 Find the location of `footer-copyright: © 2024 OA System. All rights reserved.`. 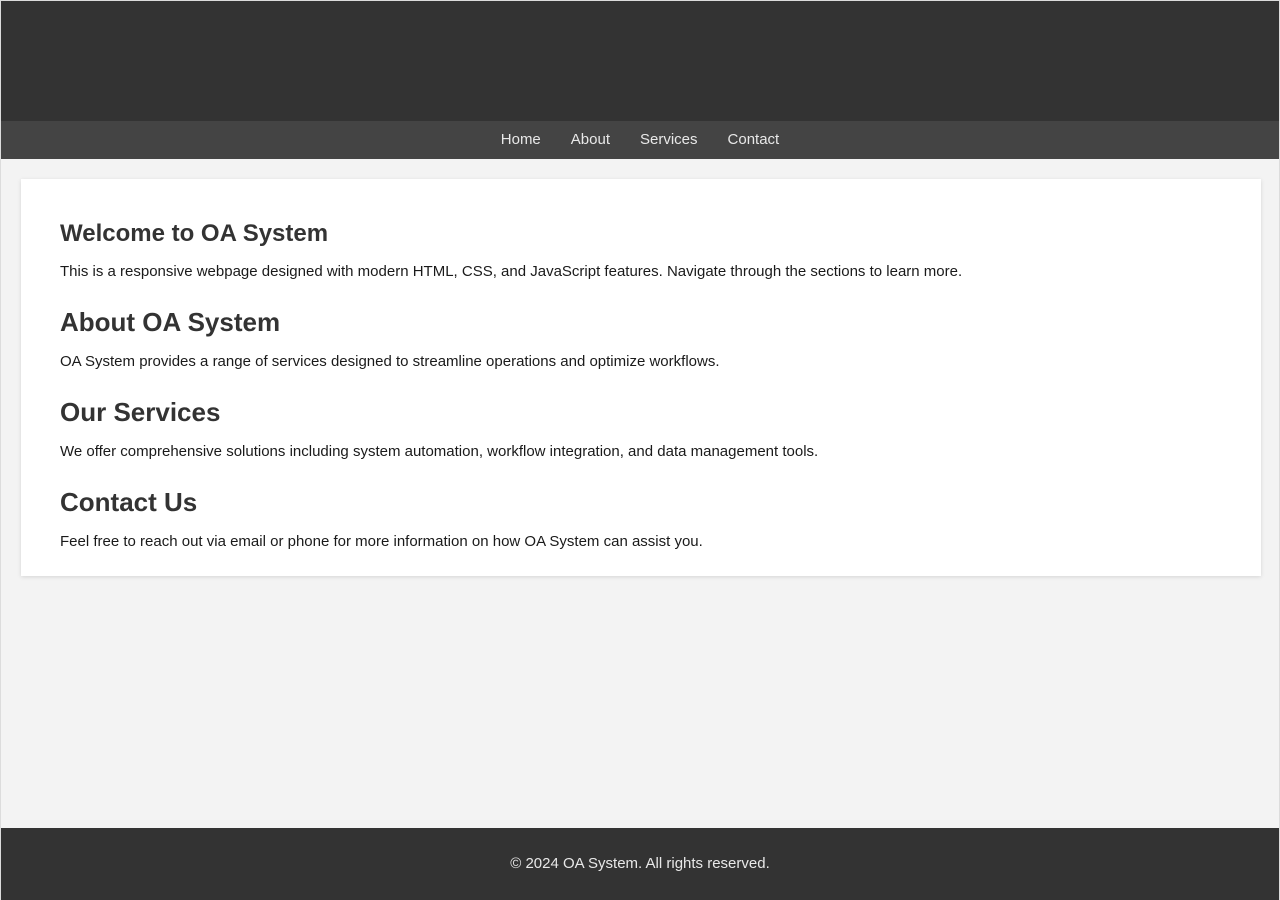

footer-copyright: © 2024 OA System. All rights reserved. is located at coordinates (640, 863).